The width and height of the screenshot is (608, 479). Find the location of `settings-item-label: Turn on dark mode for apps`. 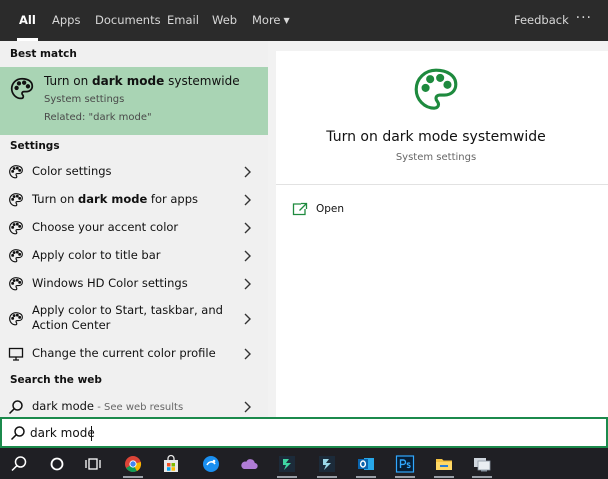

settings-item-label: Turn on dark mode for apps is located at coordinates (115, 199).